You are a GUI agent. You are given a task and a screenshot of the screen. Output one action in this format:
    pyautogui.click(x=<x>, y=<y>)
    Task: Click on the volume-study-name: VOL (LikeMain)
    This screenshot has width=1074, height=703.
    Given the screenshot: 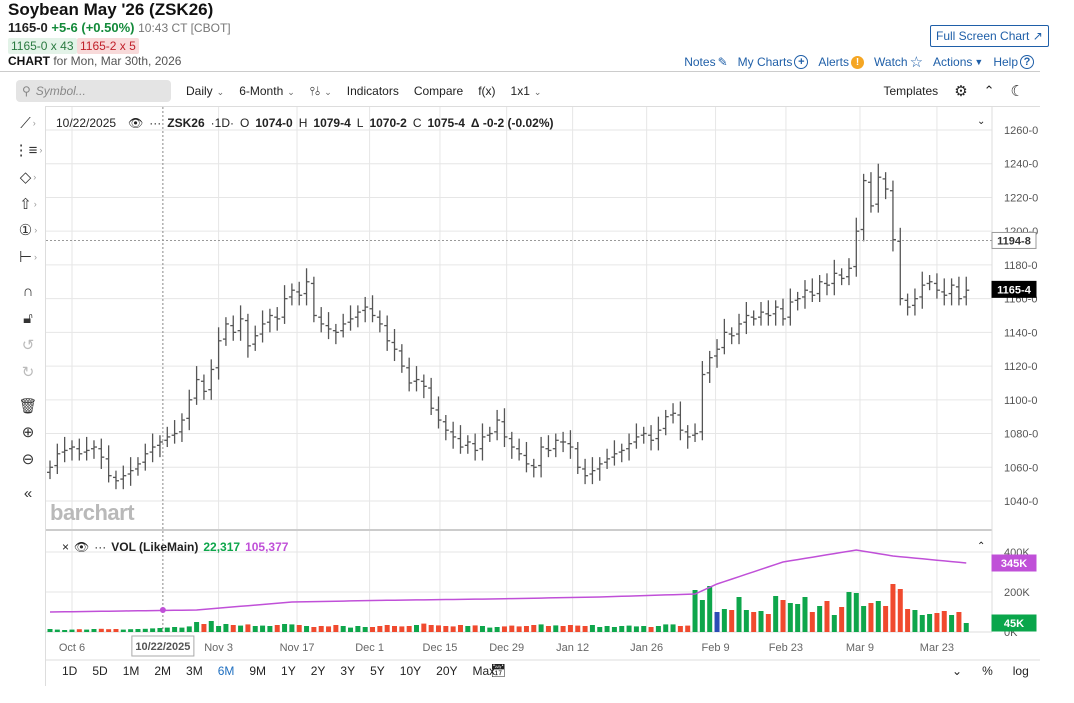 What is the action you would take?
    pyautogui.click(x=155, y=547)
    